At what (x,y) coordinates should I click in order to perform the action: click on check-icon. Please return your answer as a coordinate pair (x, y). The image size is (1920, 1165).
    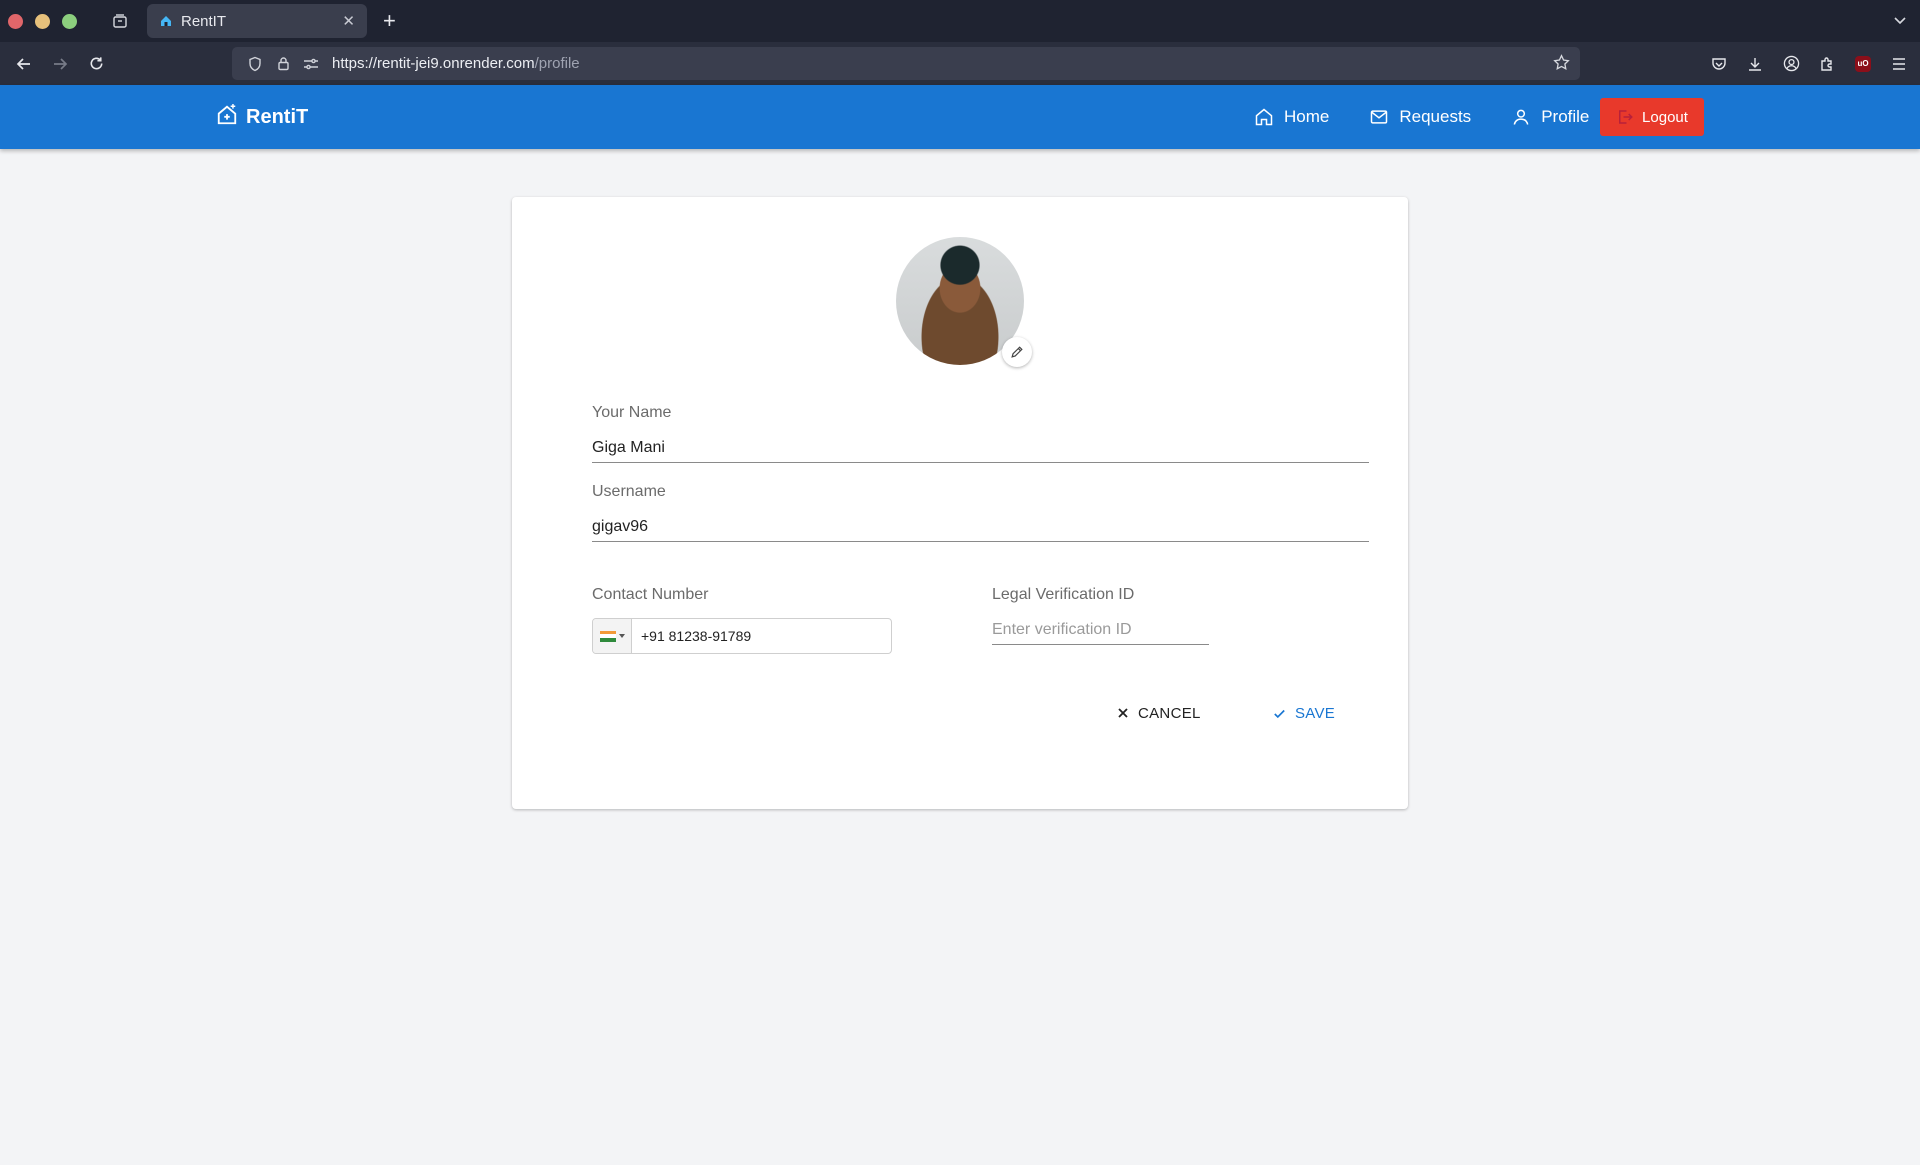
    Looking at the image, I should click on (1279, 713).